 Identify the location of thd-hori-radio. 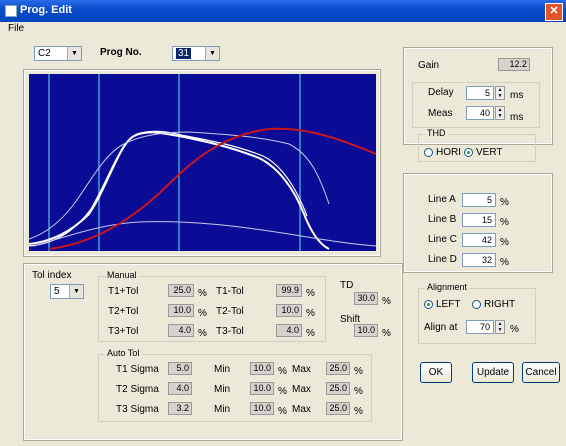
(428, 152).